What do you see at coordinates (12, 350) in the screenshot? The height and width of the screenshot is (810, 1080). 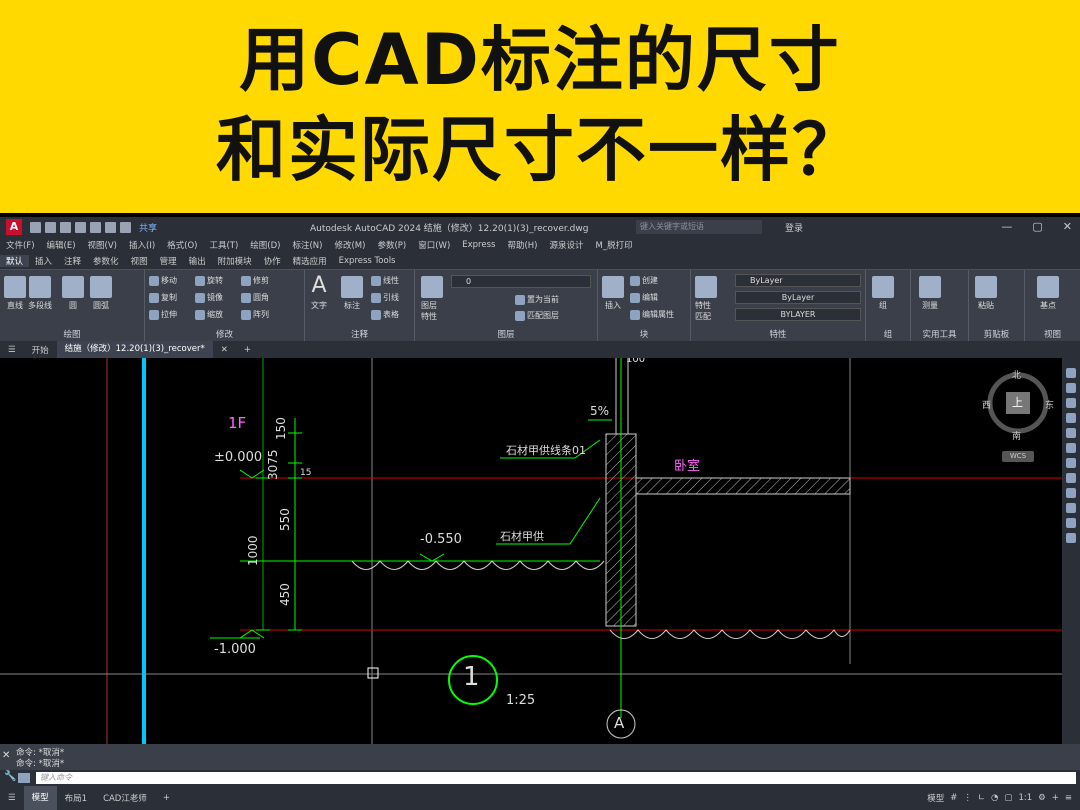 I see `hamburger-menu-icon: ☰` at bounding box center [12, 350].